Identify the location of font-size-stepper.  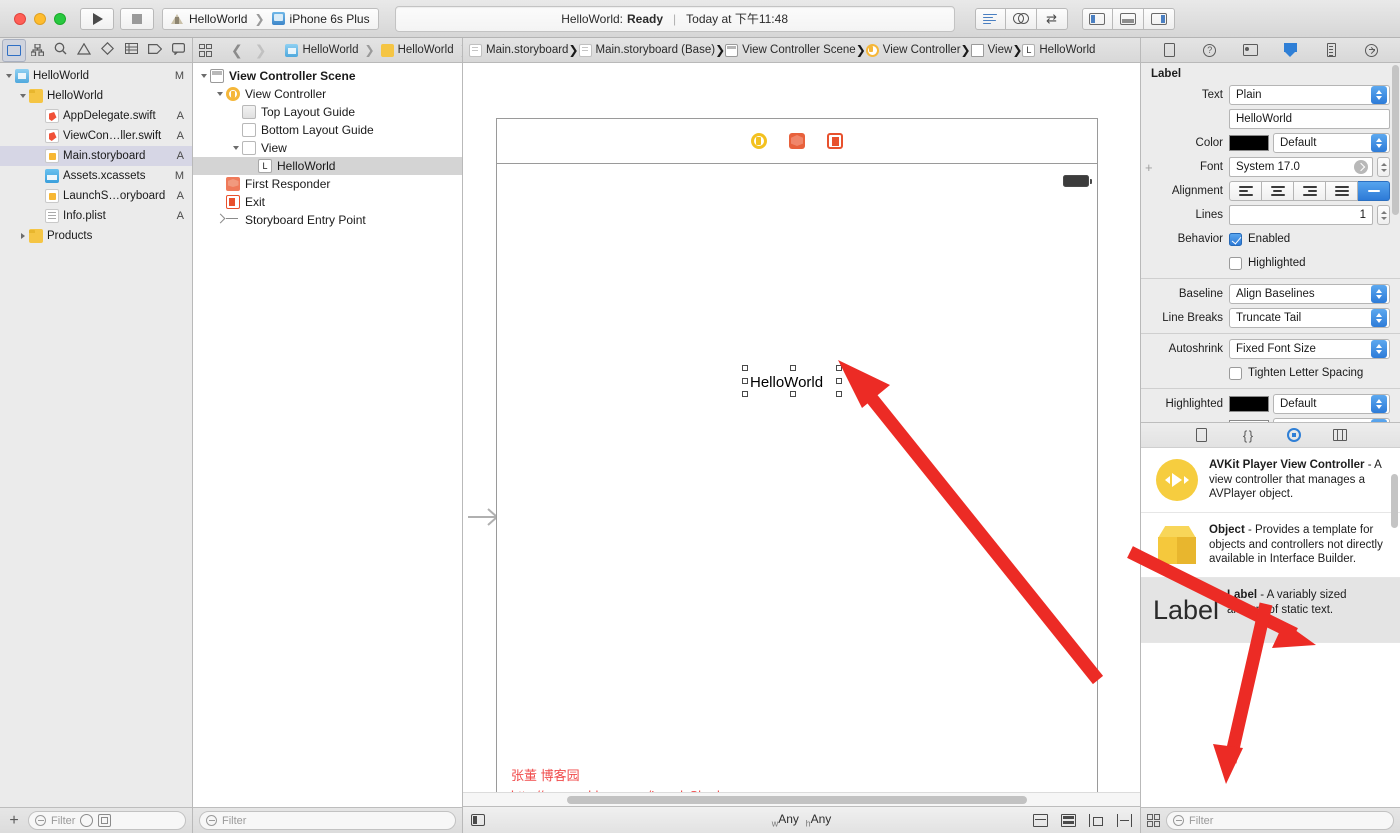
(1383, 167).